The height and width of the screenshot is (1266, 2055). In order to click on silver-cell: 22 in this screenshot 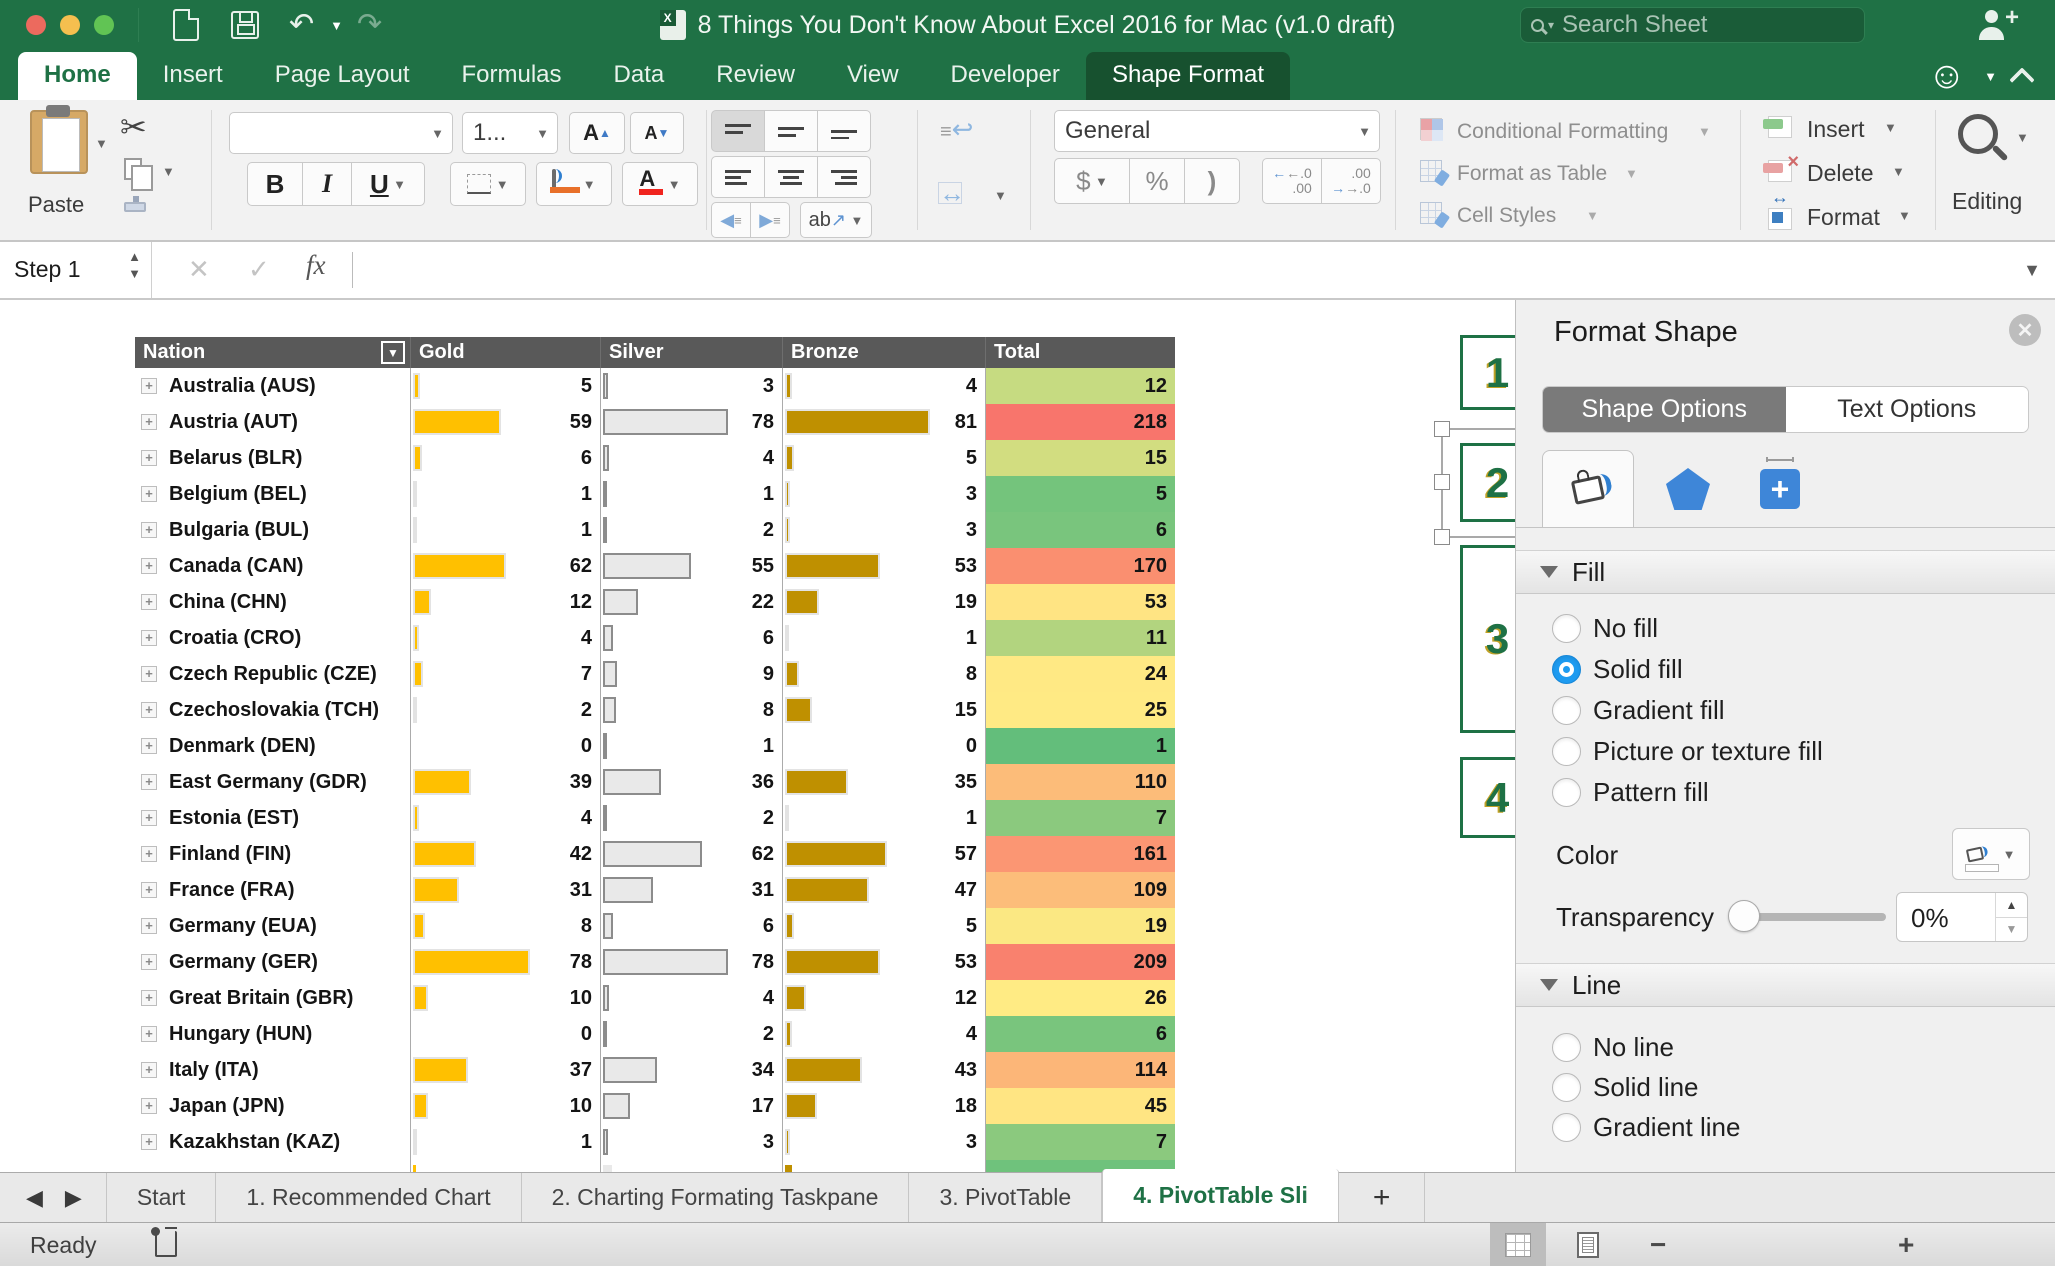, I will do `click(691, 602)`.